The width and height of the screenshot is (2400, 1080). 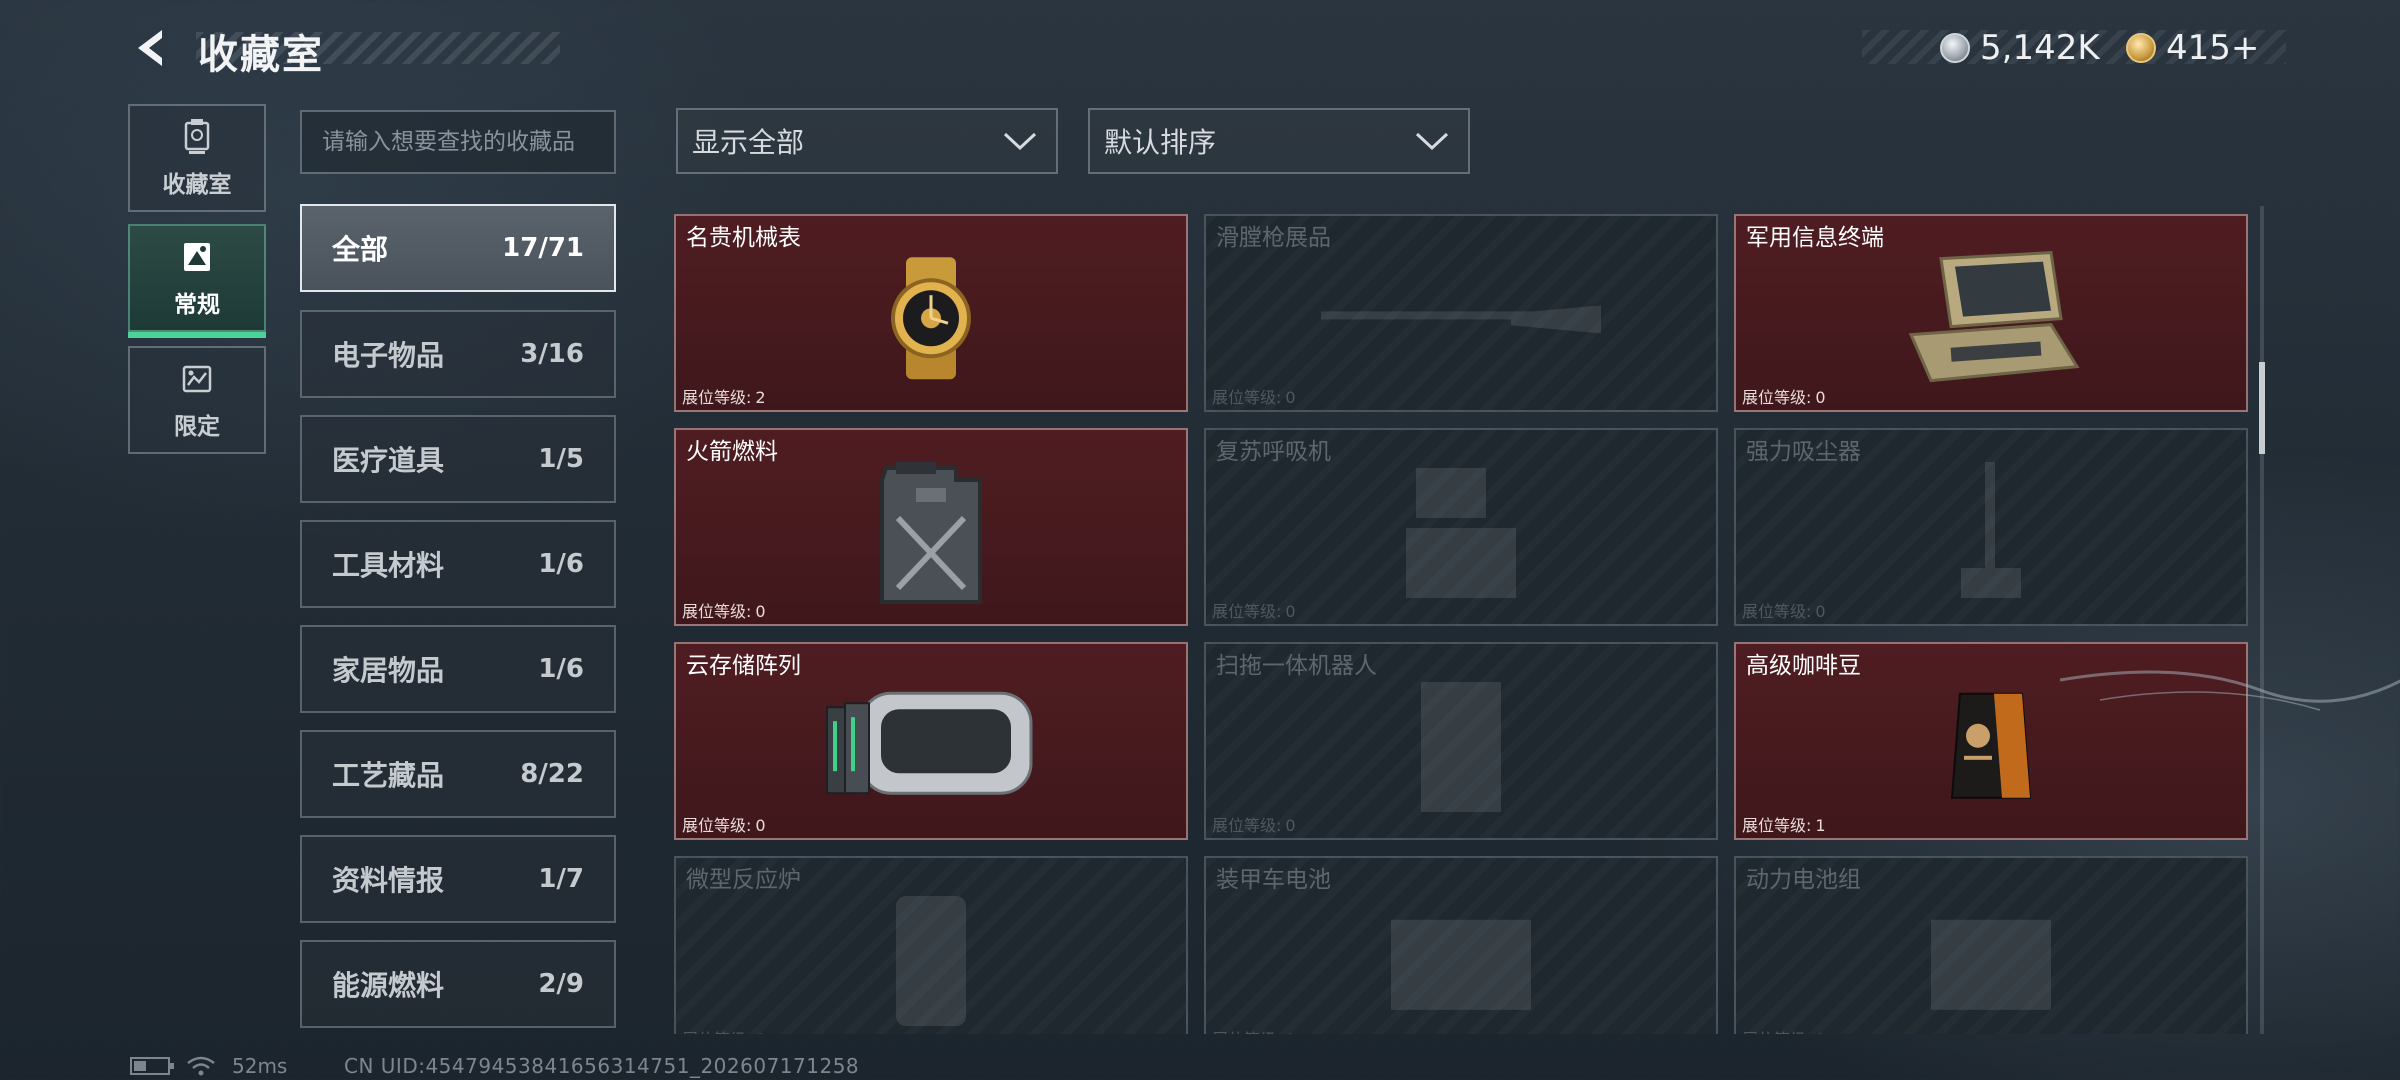 What do you see at coordinates (1273, 880) in the screenshot?
I see `card-name: 装甲车电池` at bounding box center [1273, 880].